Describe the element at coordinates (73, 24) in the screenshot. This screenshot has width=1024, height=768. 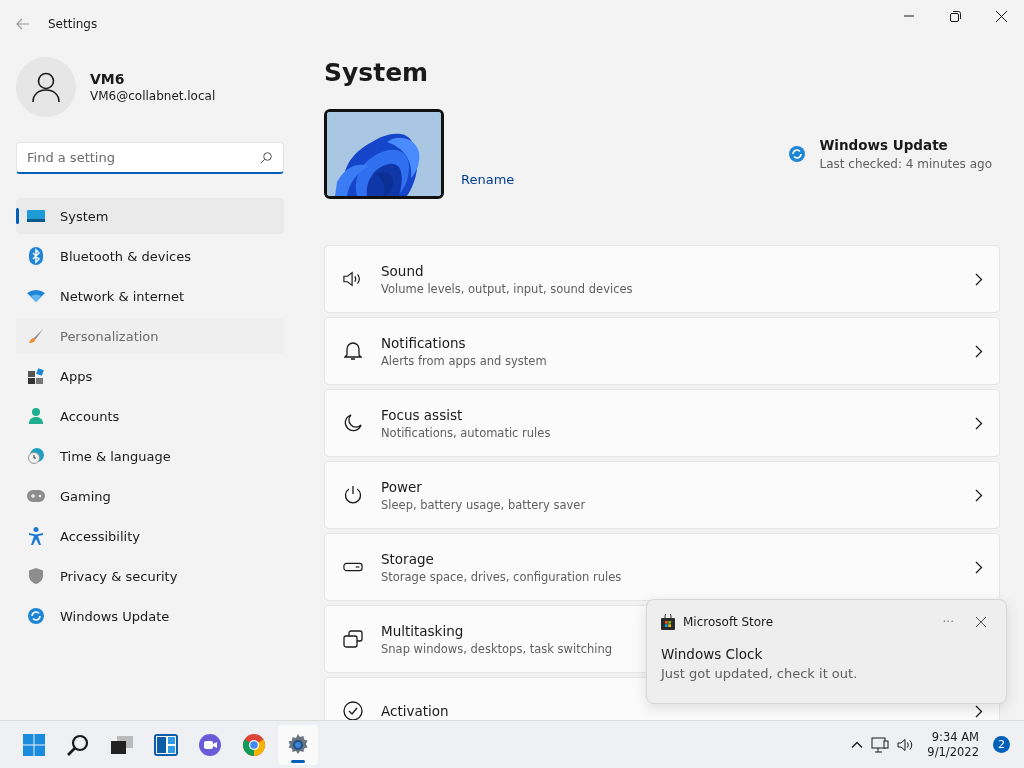
I see `window-title: Settings` at that location.